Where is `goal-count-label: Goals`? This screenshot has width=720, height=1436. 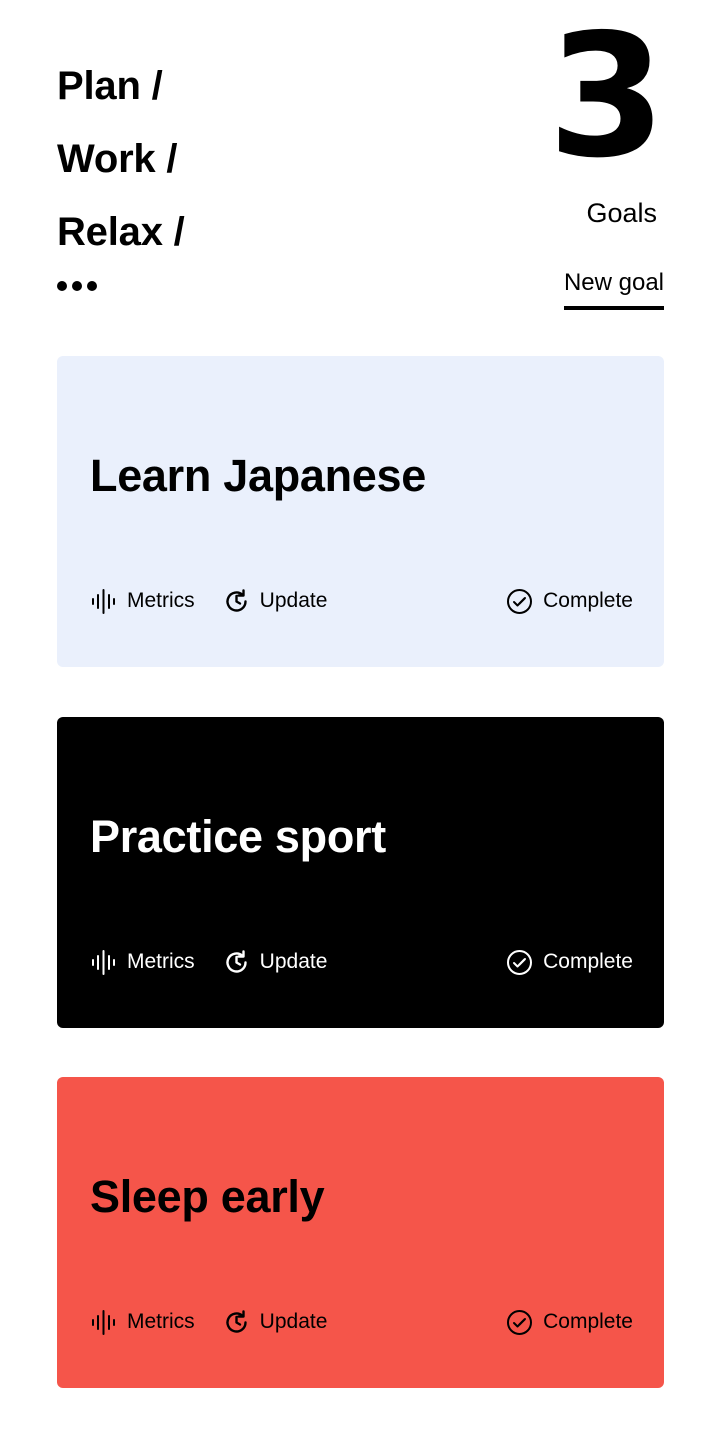
goal-count-label: Goals is located at coordinates (621, 213).